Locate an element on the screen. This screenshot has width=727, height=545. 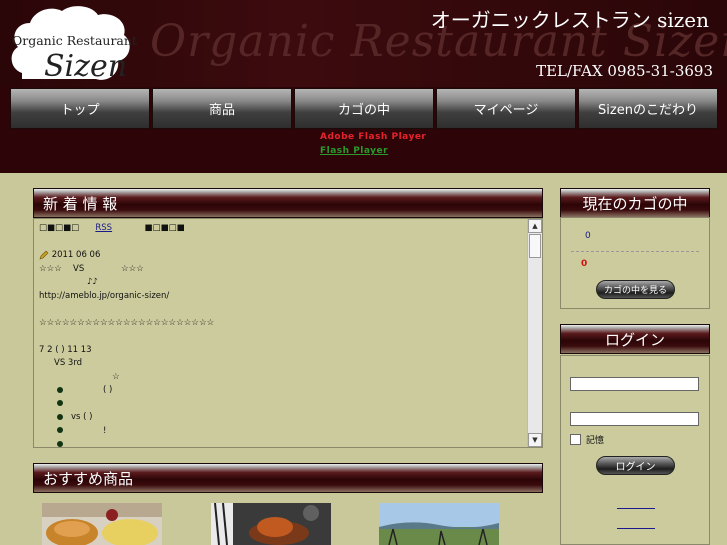
nav-commitment: Sizenのこだわり is located at coordinates (648, 108).